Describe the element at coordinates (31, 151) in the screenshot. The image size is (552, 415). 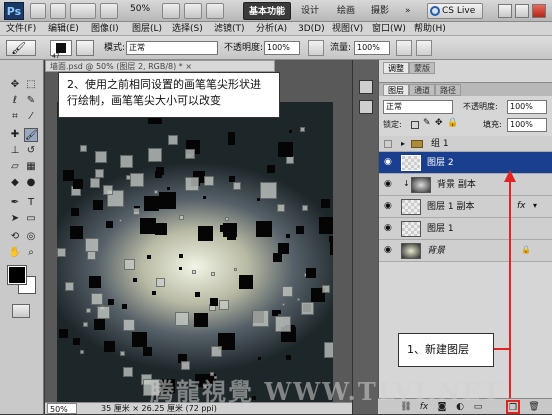
I see `history-brush-tool-icon: ↺` at that location.